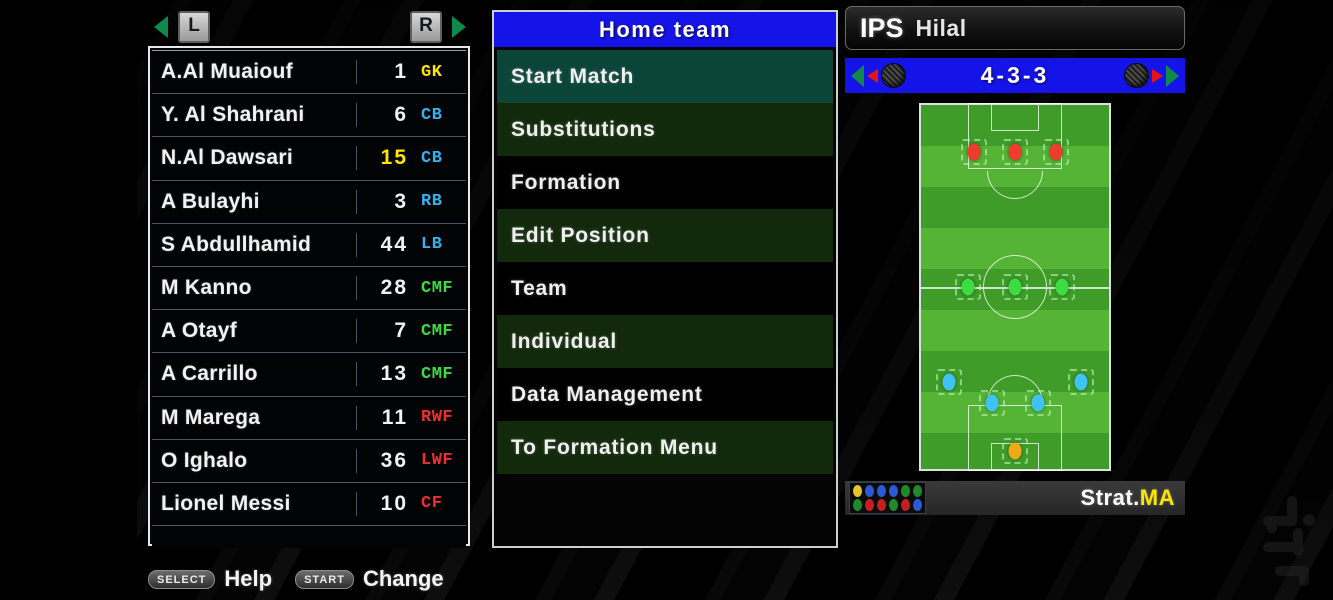 Image resolution: width=1333 pixels, height=600 pixels. I want to click on shift-right-arrow-icon, so click(1157, 75).